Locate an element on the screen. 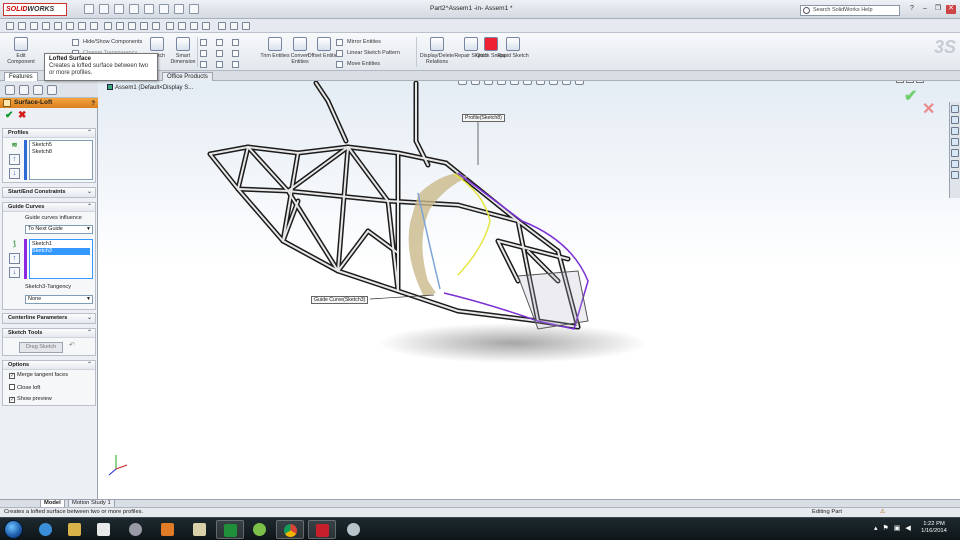  mirror-tool-icon is located at coordinates (144, 26).